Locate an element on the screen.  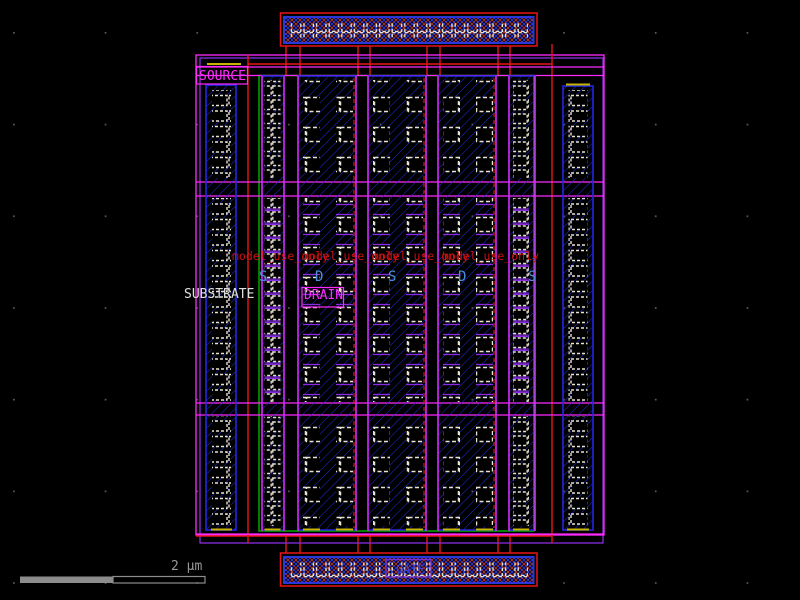
top-metal-rail is located at coordinates (408, 29).